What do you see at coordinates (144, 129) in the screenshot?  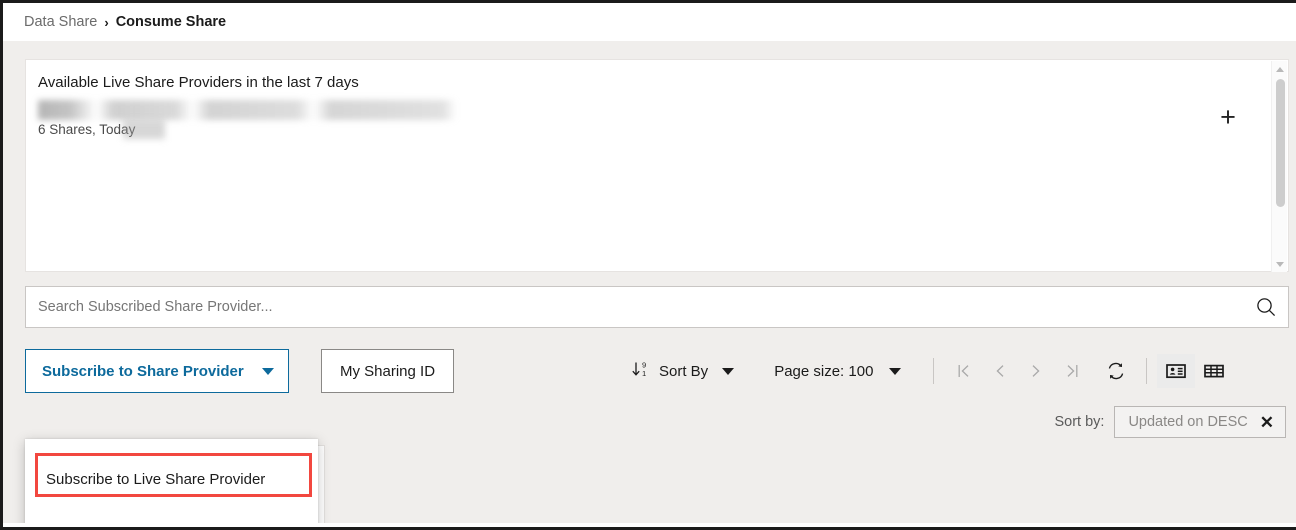 I see `provider-shares-meta-redaction` at bounding box center [144, 129].